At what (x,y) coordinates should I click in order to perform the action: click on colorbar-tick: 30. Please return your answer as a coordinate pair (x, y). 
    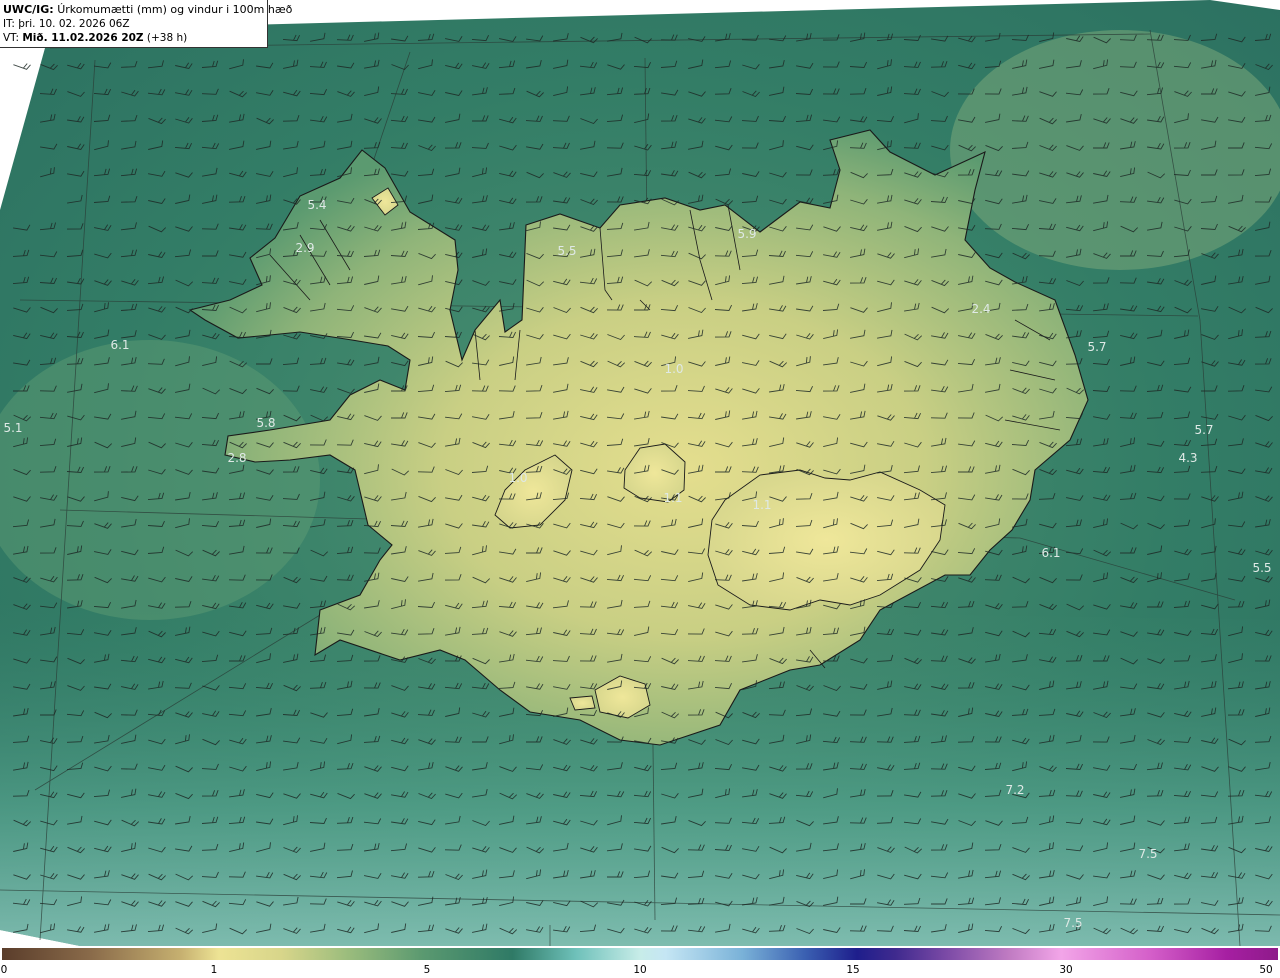
    Looking at the image, I should click on (1066, 970).